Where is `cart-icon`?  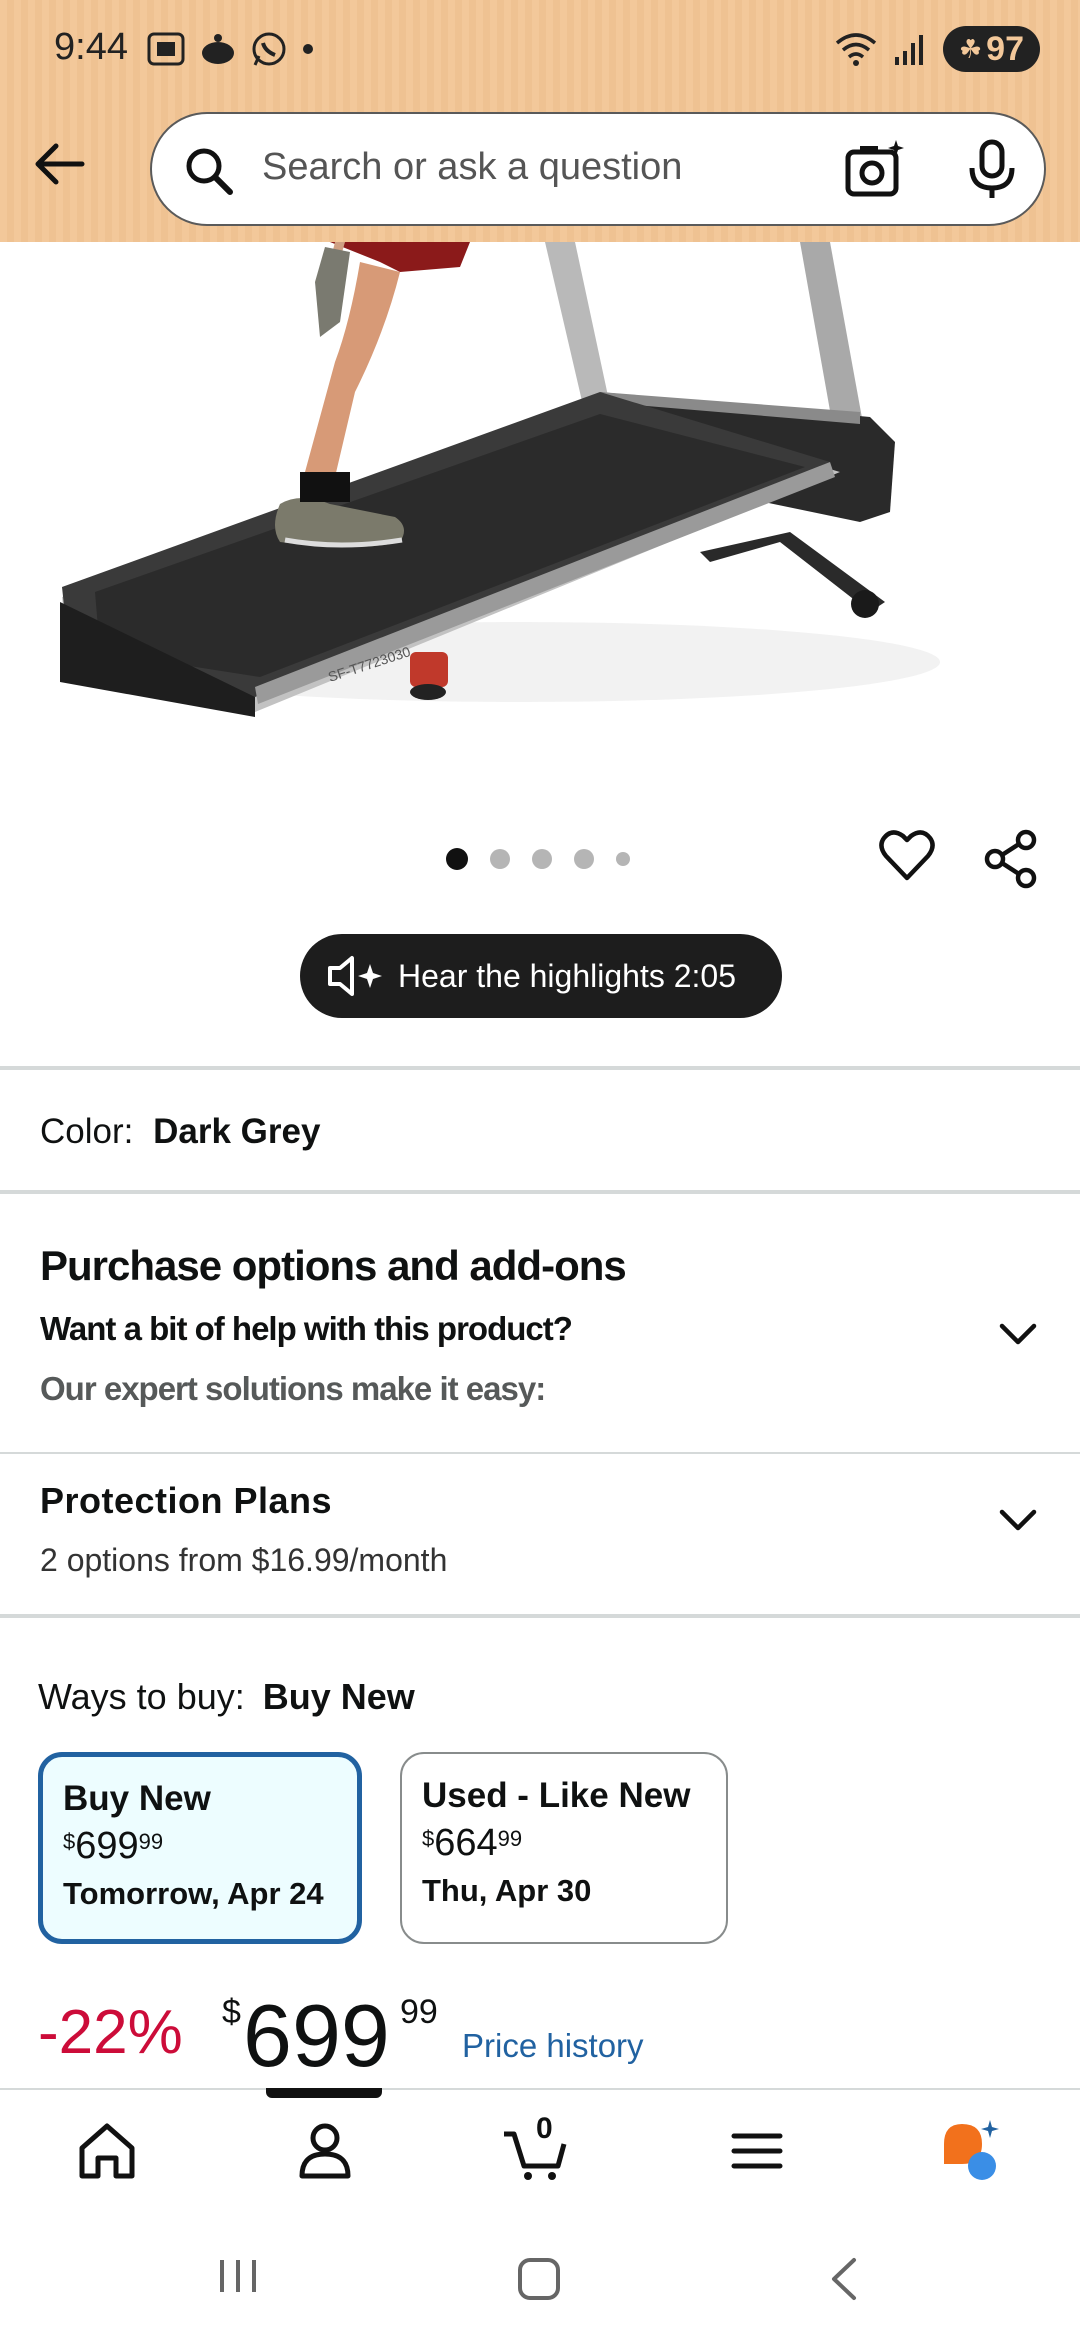
cart-icon is located at coordinates (535, 2151).